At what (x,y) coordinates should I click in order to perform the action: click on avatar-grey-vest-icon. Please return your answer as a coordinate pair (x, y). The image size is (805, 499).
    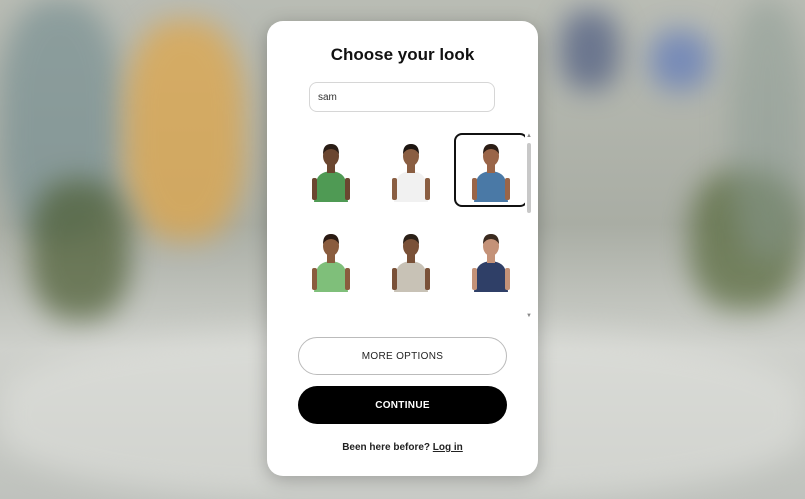
    Looking at the image, I should click on (411, 263).